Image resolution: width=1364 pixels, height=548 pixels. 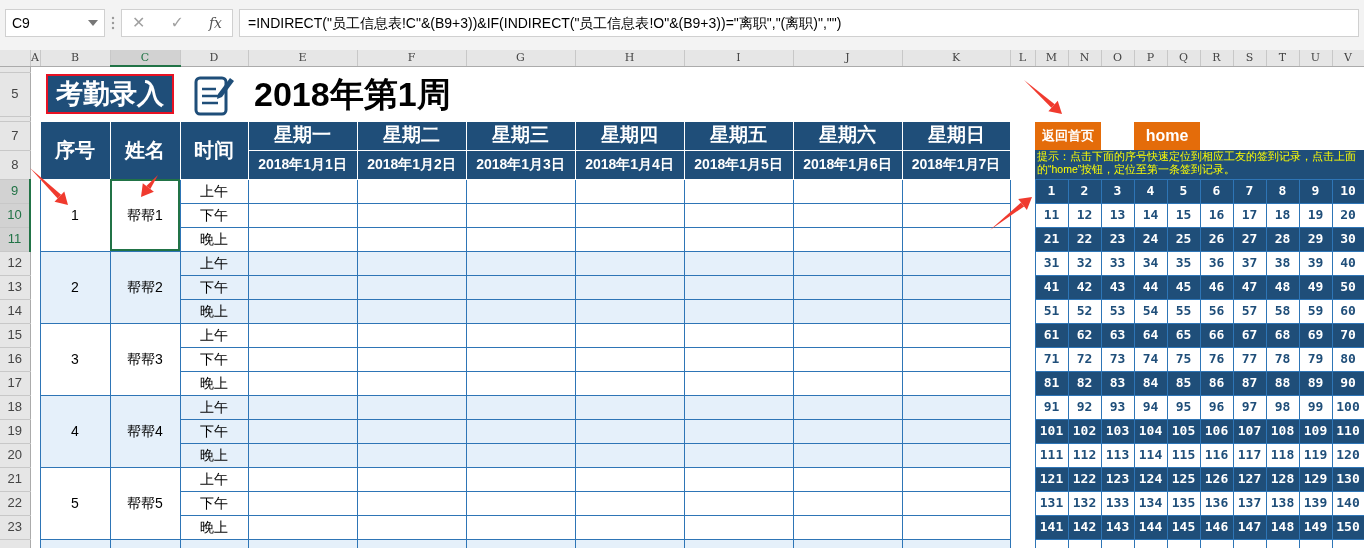 I want to click on record-link: 81, so click(x=1051, y=383).